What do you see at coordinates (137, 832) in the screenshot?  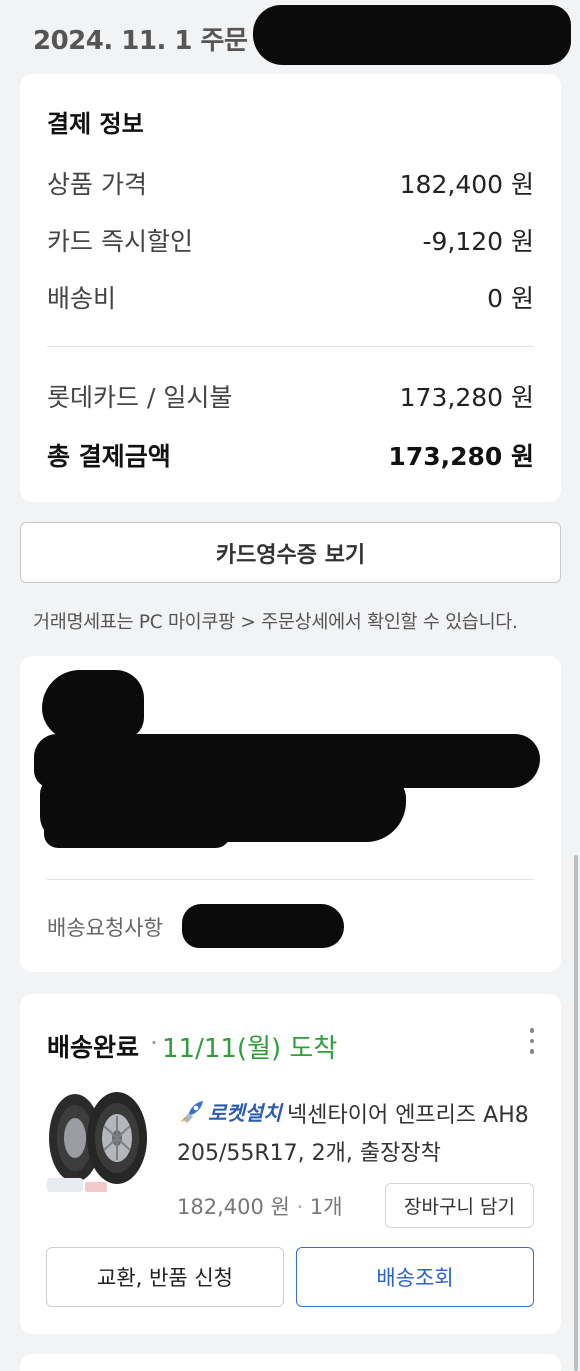 I see `redacted-phone` at bounding box center [137, 832].